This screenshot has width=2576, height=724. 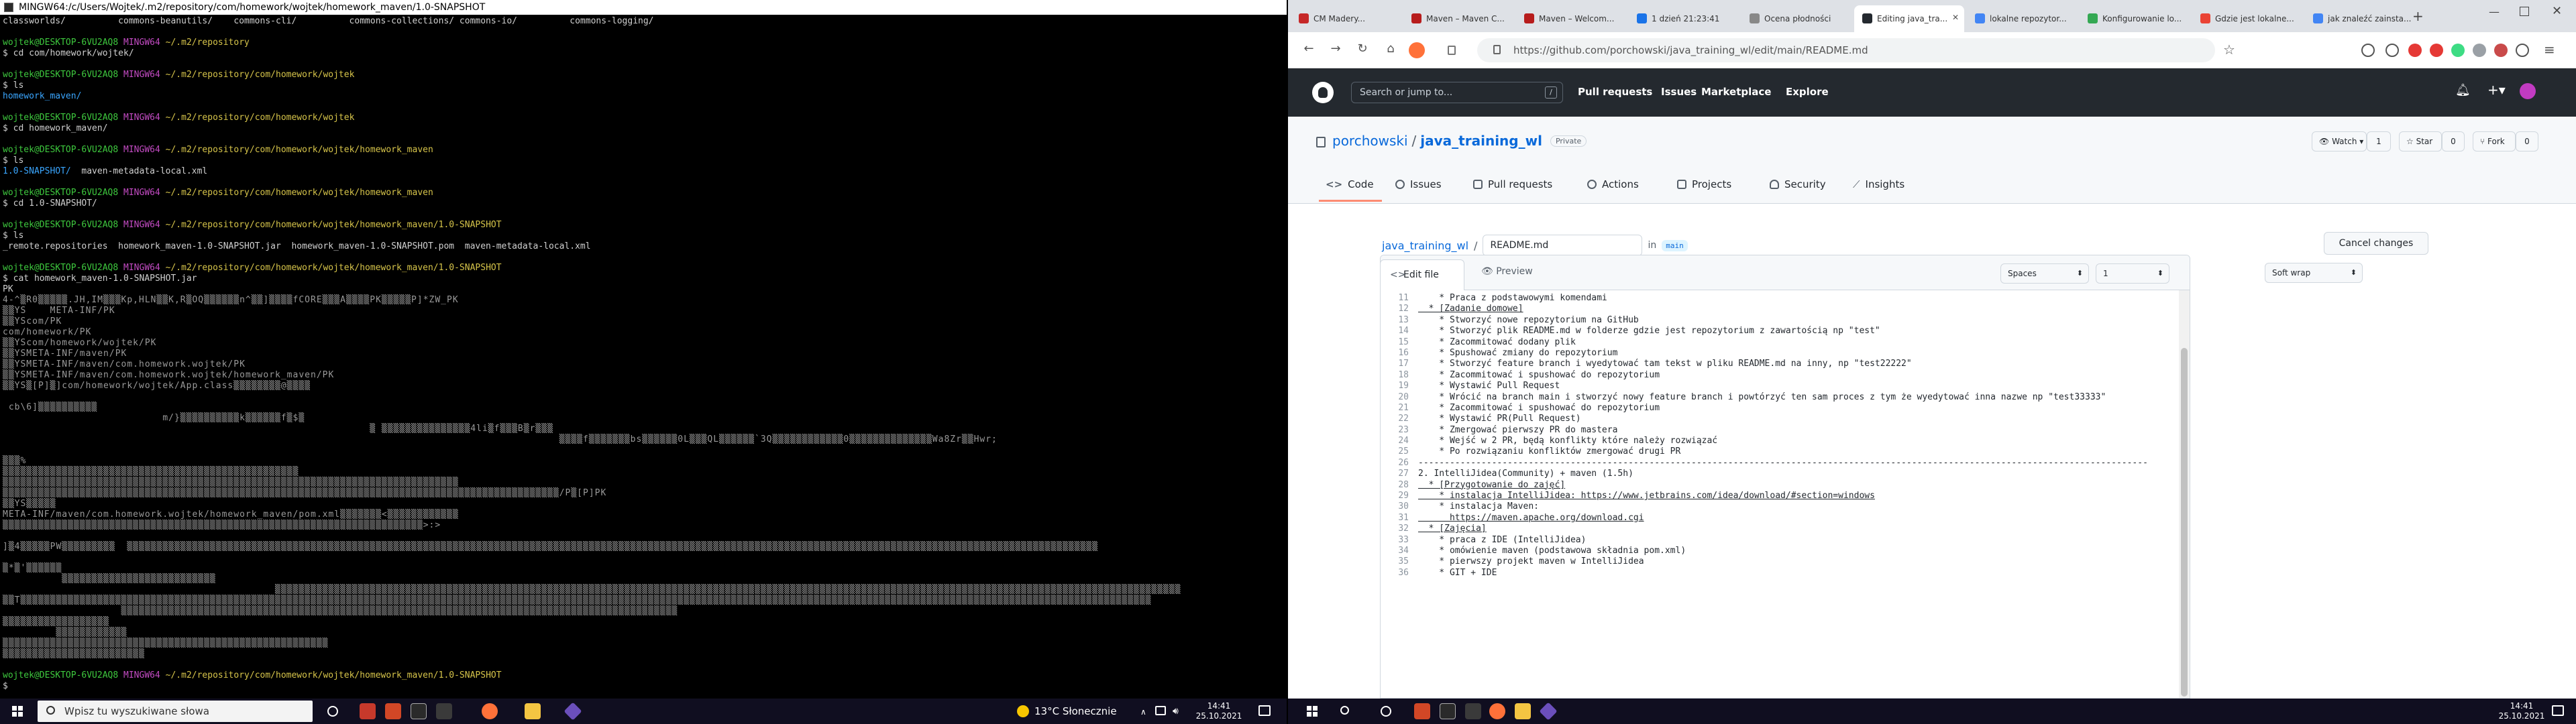 I want to click on menu-icon: ≡, so click(x=2549, y=50).